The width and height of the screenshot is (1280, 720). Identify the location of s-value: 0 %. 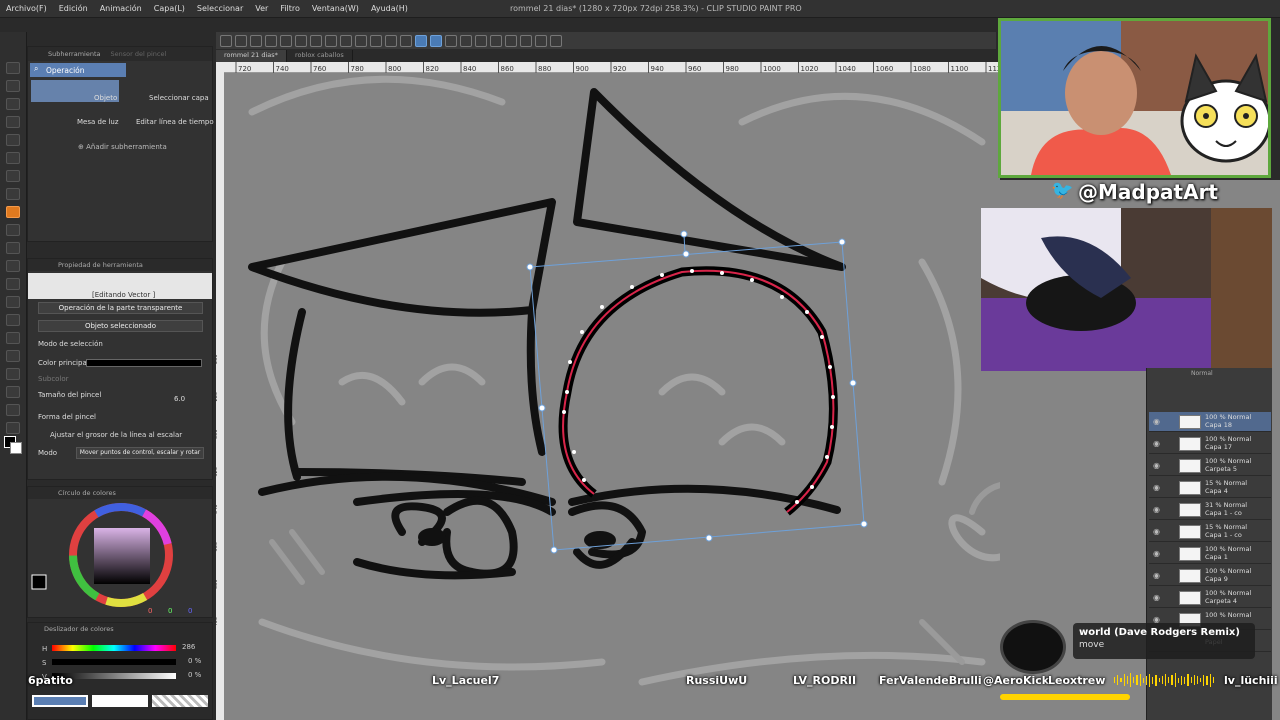
(194, 661).